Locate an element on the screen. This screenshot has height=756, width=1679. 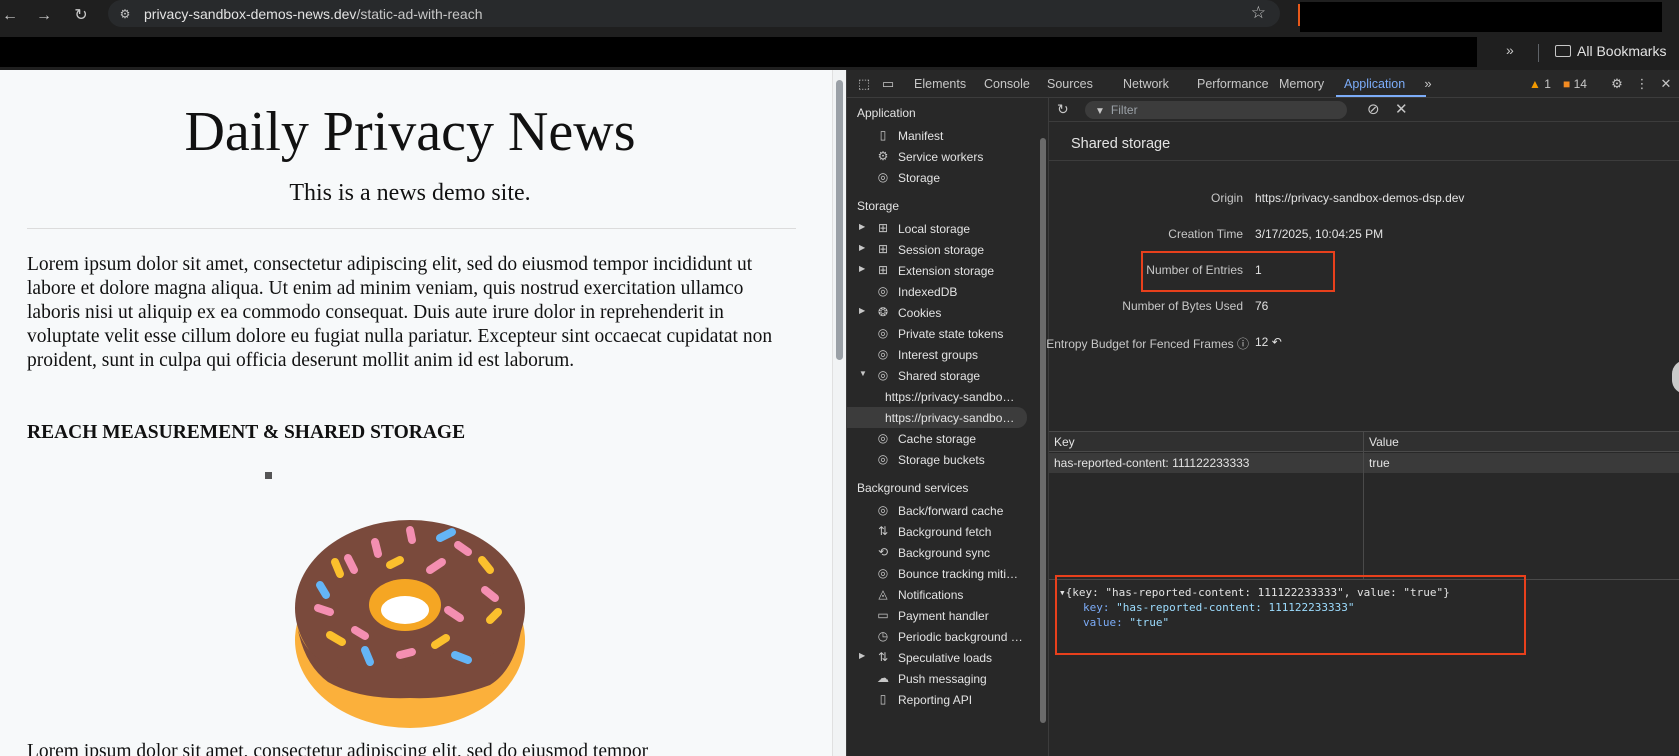
column-header-value: Value is located at coordinates (1384, 442).